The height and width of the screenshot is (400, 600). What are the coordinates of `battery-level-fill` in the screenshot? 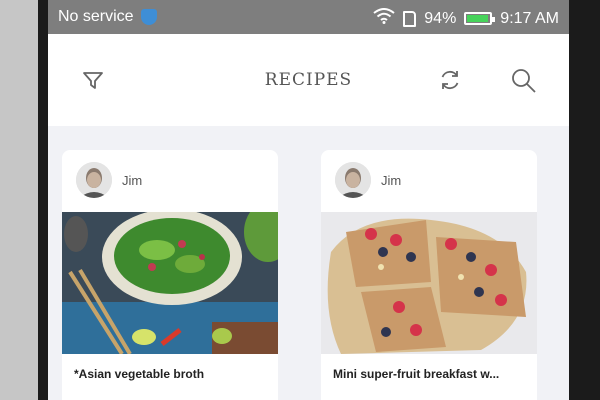 It's located at (477, 18).